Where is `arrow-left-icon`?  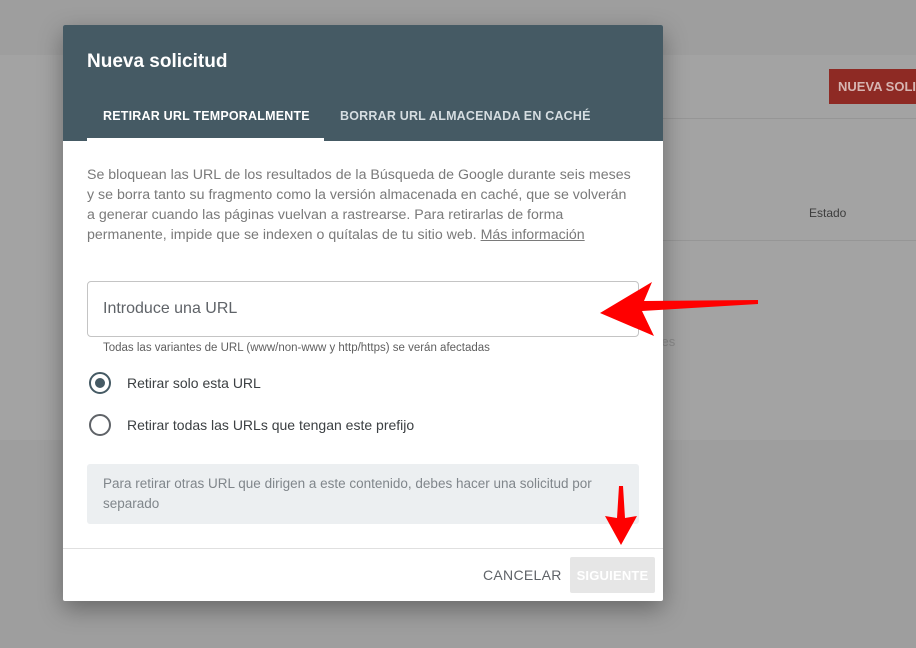 arrow-left-icon is located at coordinates (679, 309).